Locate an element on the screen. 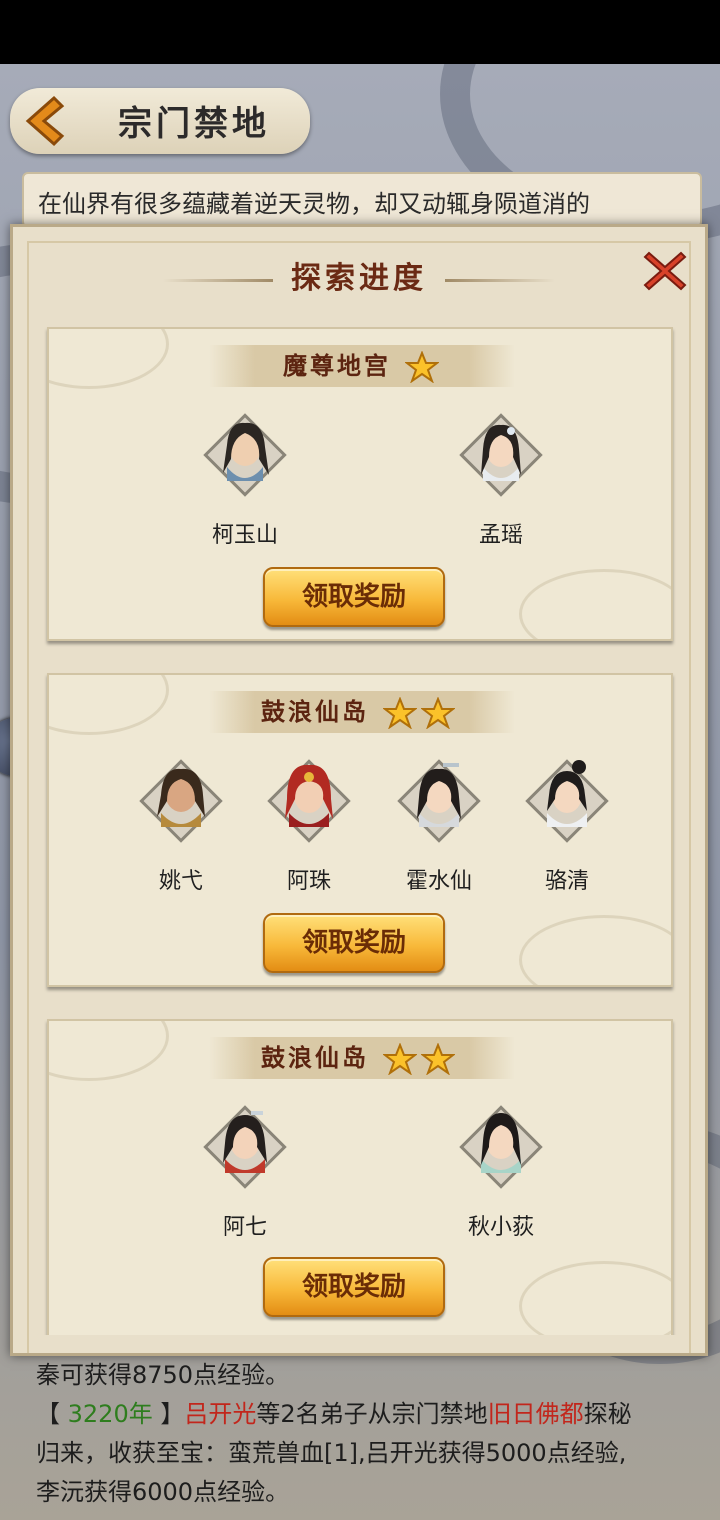  character-slot: 孟瑶 is located at coordinates (501, 480).